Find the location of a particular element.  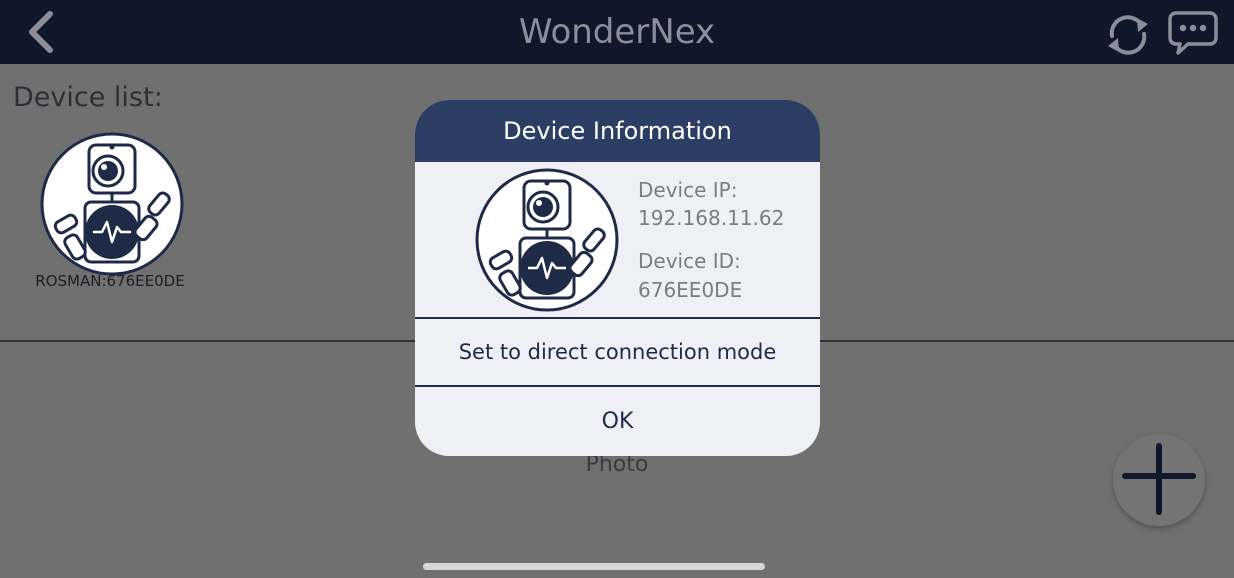

plus-icon is located at coordinates (1159, 479).